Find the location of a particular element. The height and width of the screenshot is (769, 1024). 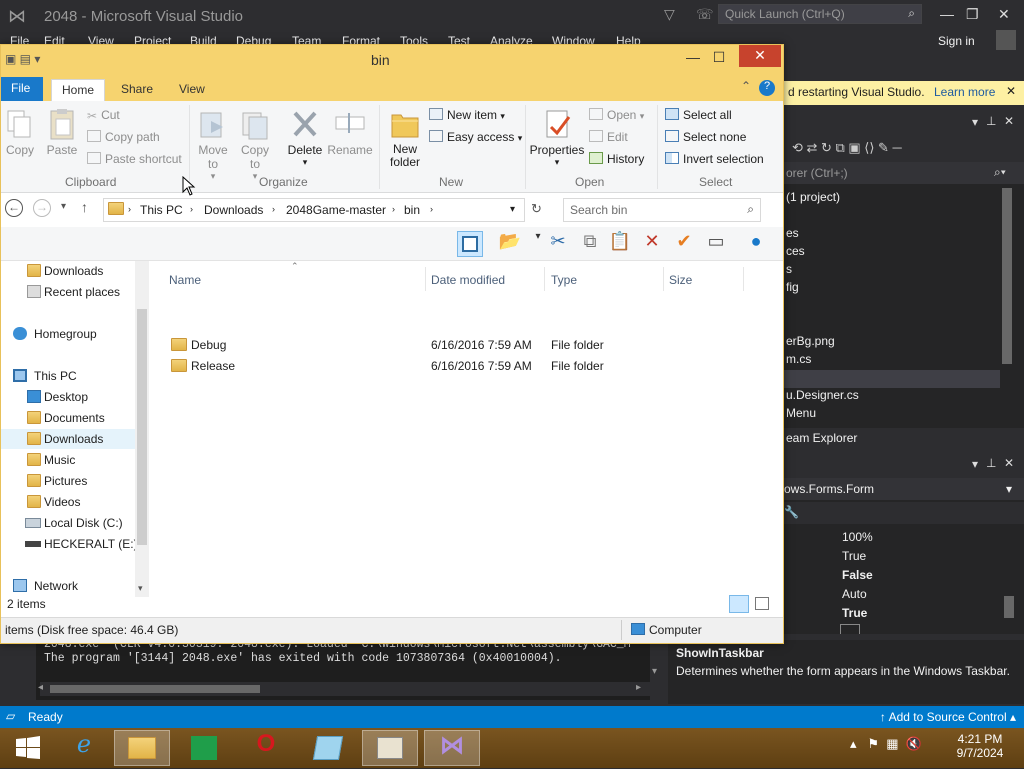

volume-muted-icon: 🔇 is located at coordinates (914, 743).